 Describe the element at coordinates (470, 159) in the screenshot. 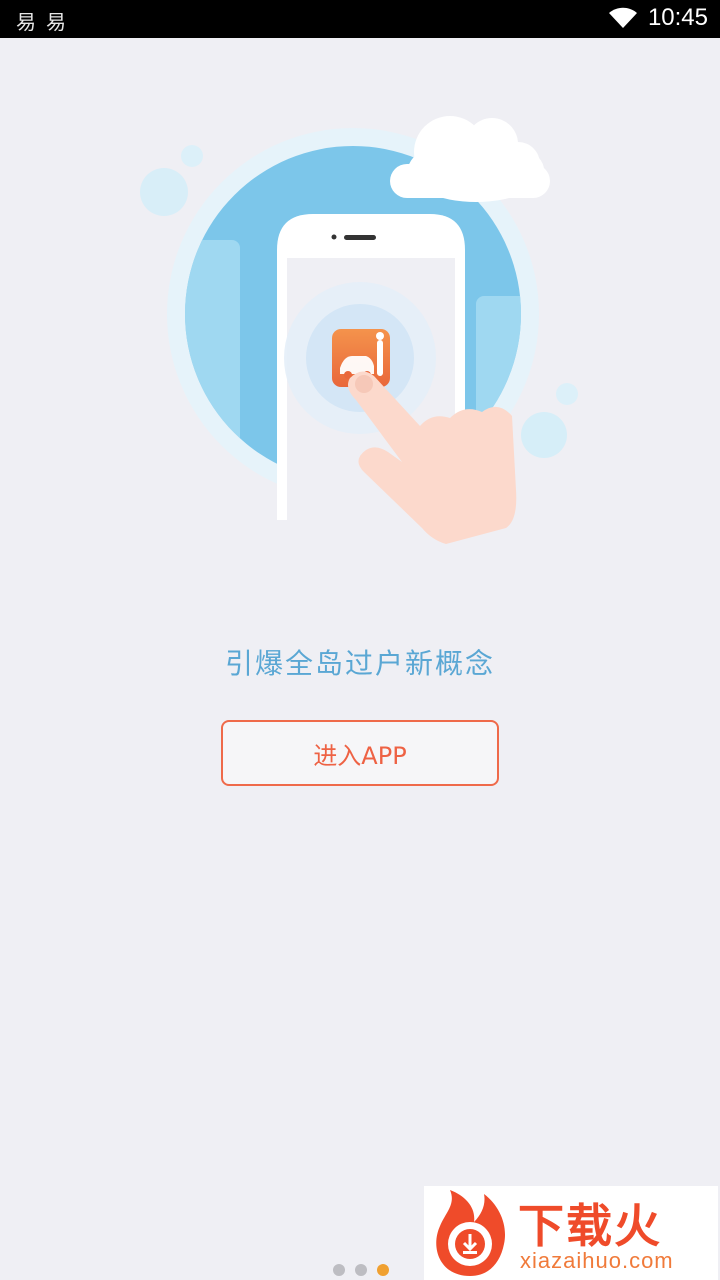

I see `cloud-icon` at that location.